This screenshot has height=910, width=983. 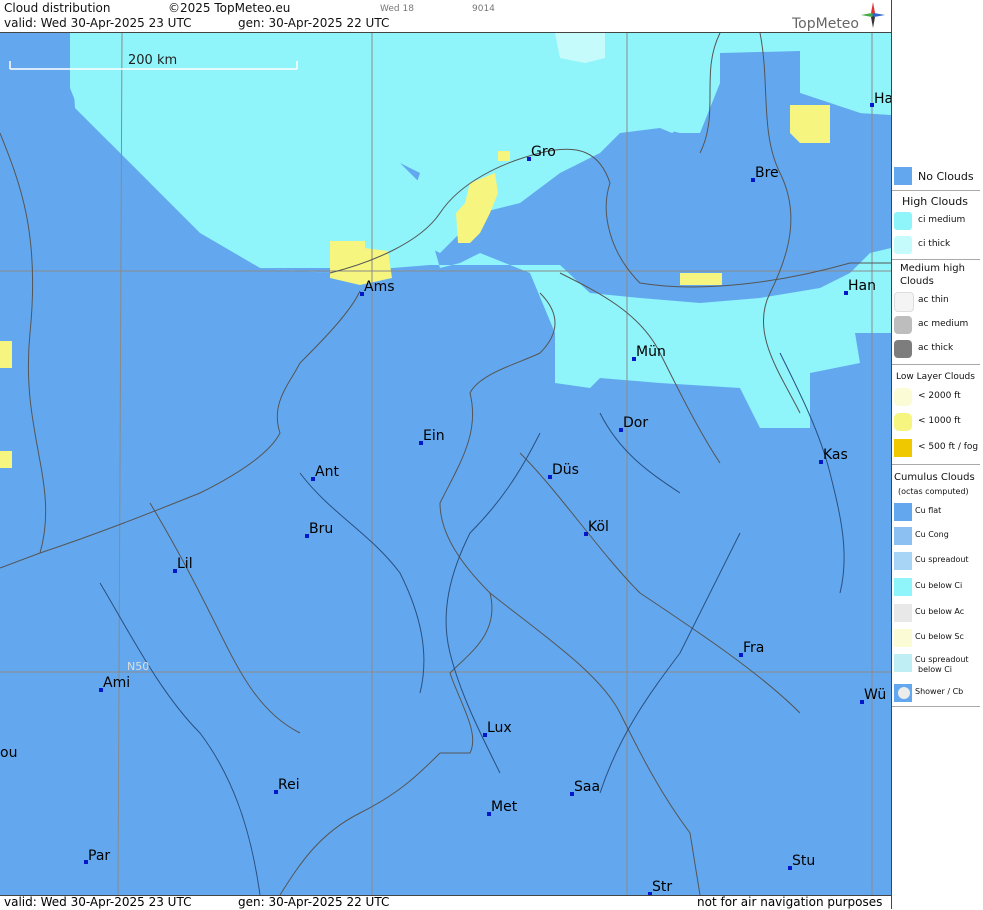 What do you see at coordinates (8, 753) in the screenshot?
I see `city-label-ou: ou` at bounding box center [8, 753].